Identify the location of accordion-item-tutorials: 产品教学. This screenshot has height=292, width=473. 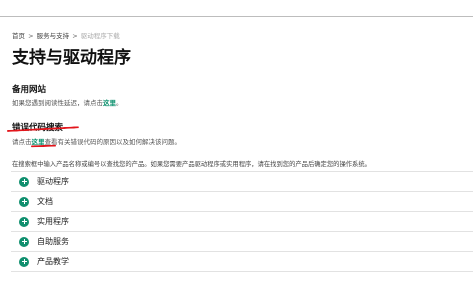
(242, 262).